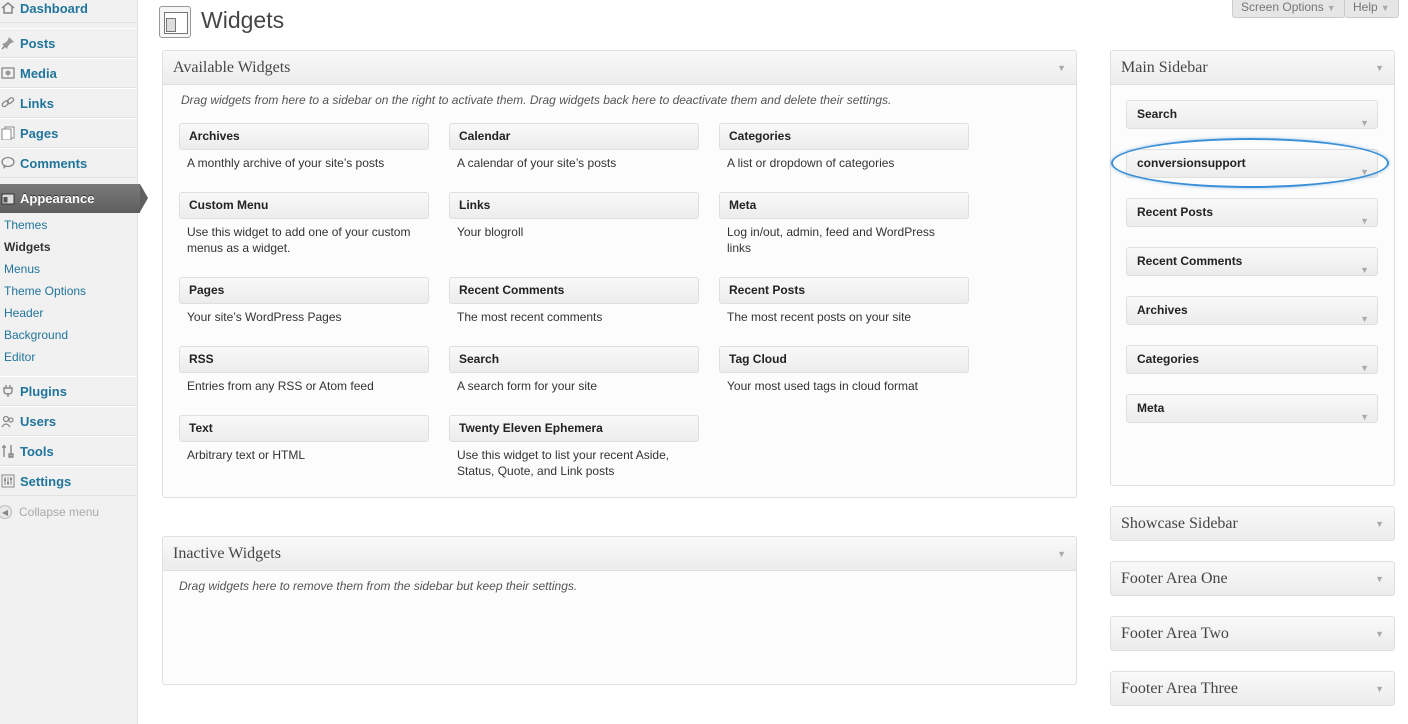  Describe the element at coordinates (1151, 408) in the screenshot. I see `sidebar-widget-title: Meta` at that location.